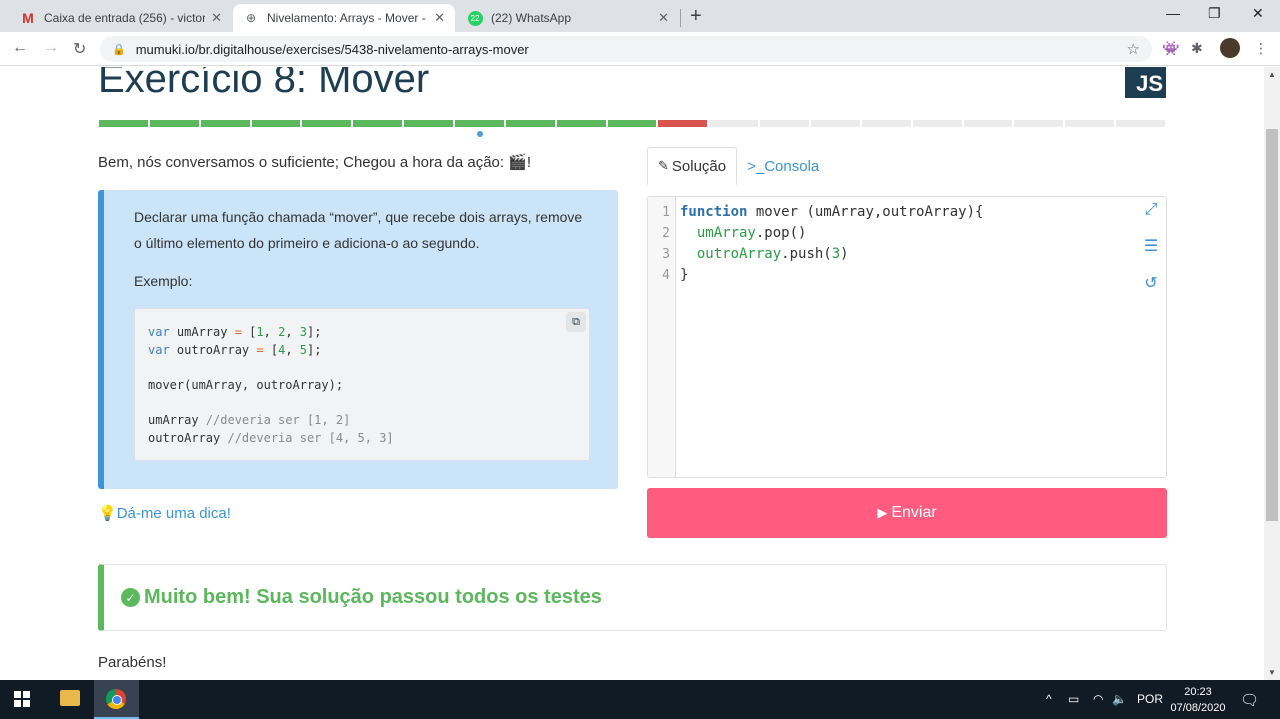 The width and height of the screenshot is (1280, 719). What do you see at coordinates (1272, 325) in the screenshot?
I see `scroll-thumb` at bounding box center [1272, 325].